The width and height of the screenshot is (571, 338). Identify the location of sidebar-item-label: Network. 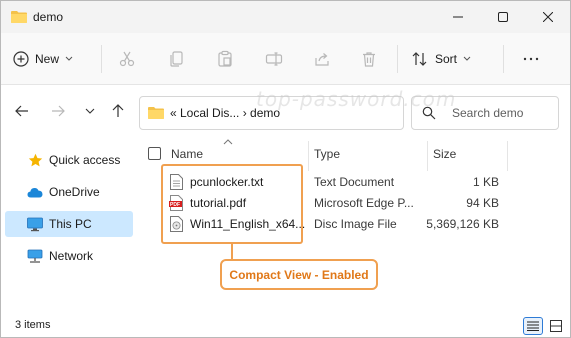
(71, 256).